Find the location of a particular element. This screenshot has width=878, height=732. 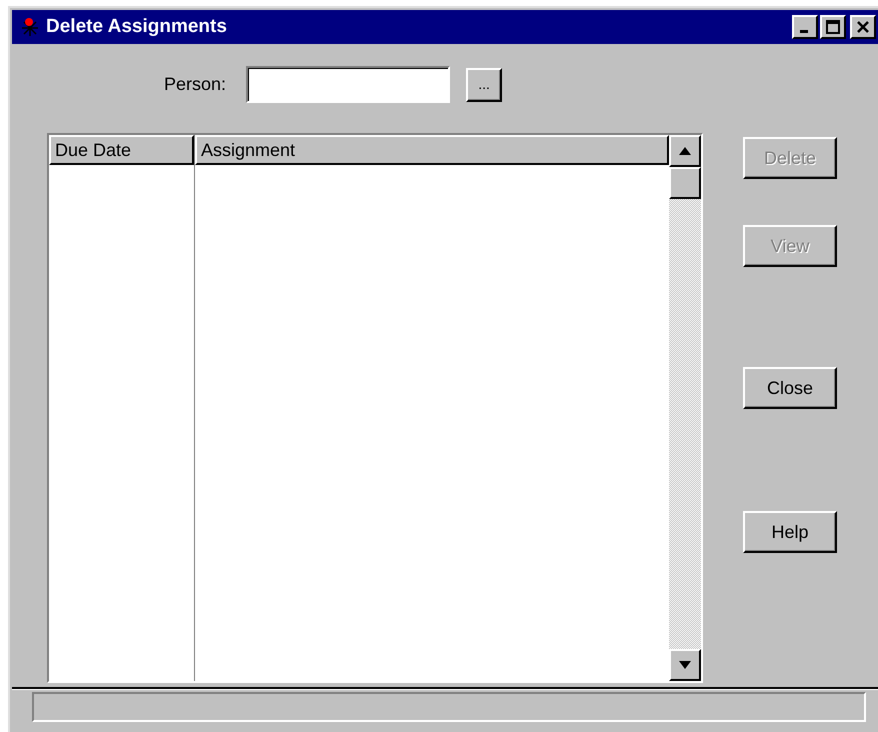

scroll-down-button is located at coordinates (685, 665).